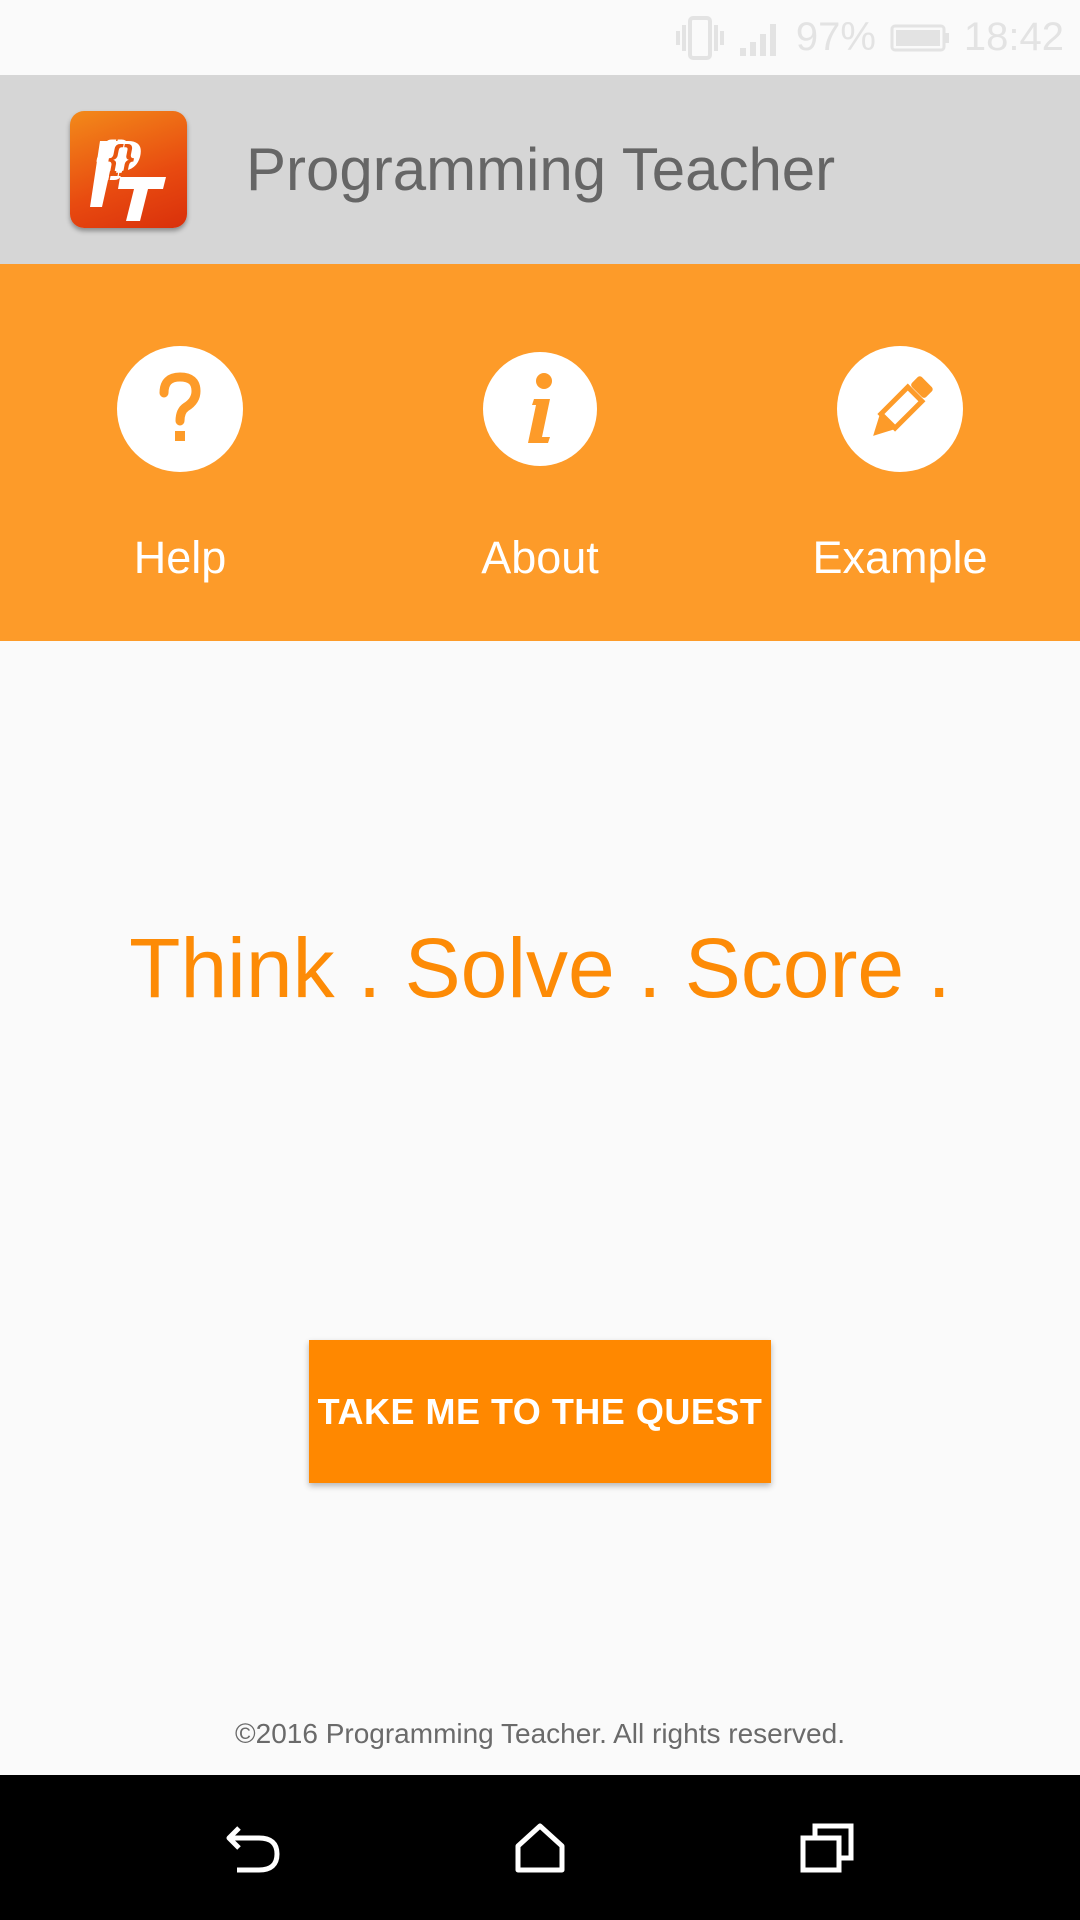 The height and width of the screenshot is (1920, 1080). What do you see at coordinates (180, 557) in the screenshot?
I see `help-label: Help` at bounding box center [180, 557].